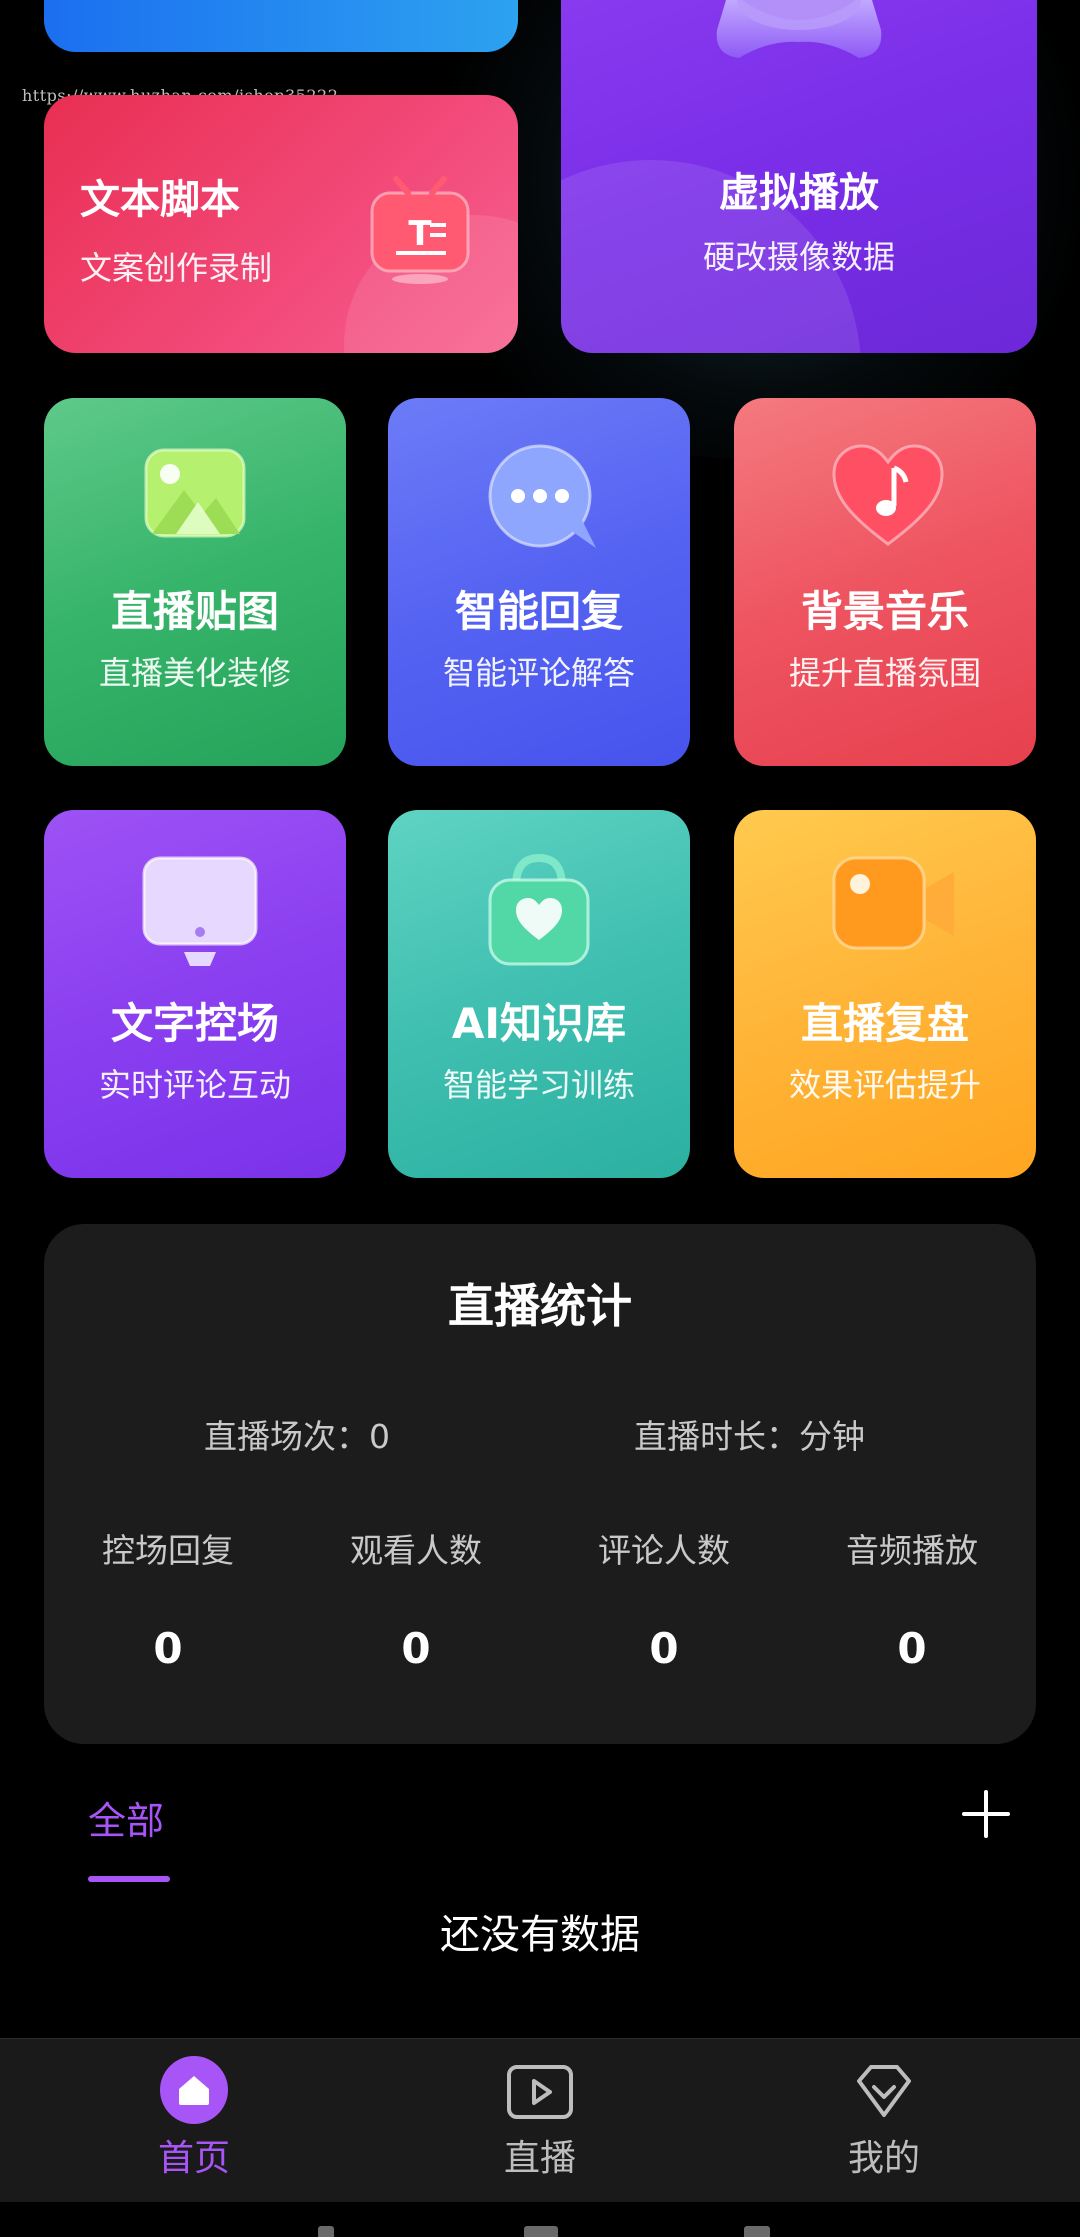 The height and width of the screenshot is (2237, 1080). What do you see at coordinates (884, 1023) in the screenshot?
I see `feature-title: 直播复盘` at bounding box center [884, 1023].